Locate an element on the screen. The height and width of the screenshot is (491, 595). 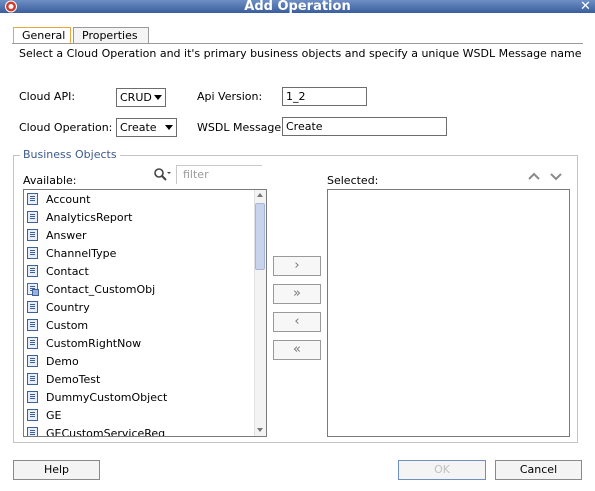
list-item-label: Answer is located at coordinates (66, 235).